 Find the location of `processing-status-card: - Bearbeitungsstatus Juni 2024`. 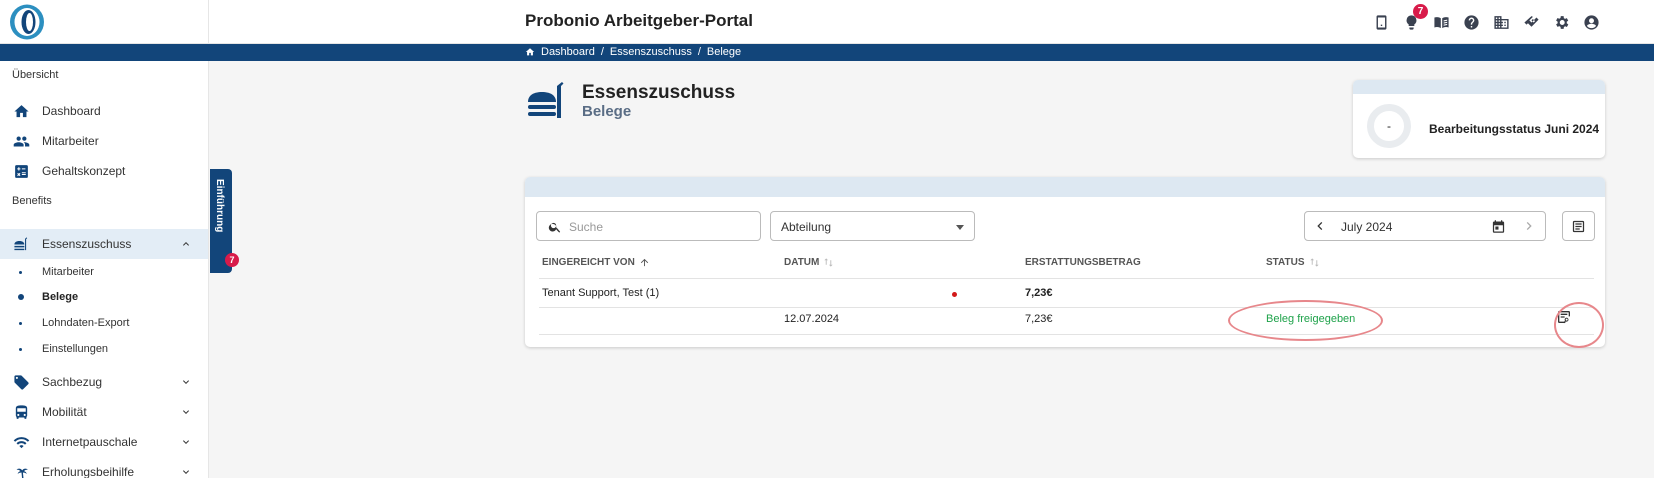

processing-status-card: - Bearbeitungsstatus Juni 2024 is located at coordinates (1479, 119).